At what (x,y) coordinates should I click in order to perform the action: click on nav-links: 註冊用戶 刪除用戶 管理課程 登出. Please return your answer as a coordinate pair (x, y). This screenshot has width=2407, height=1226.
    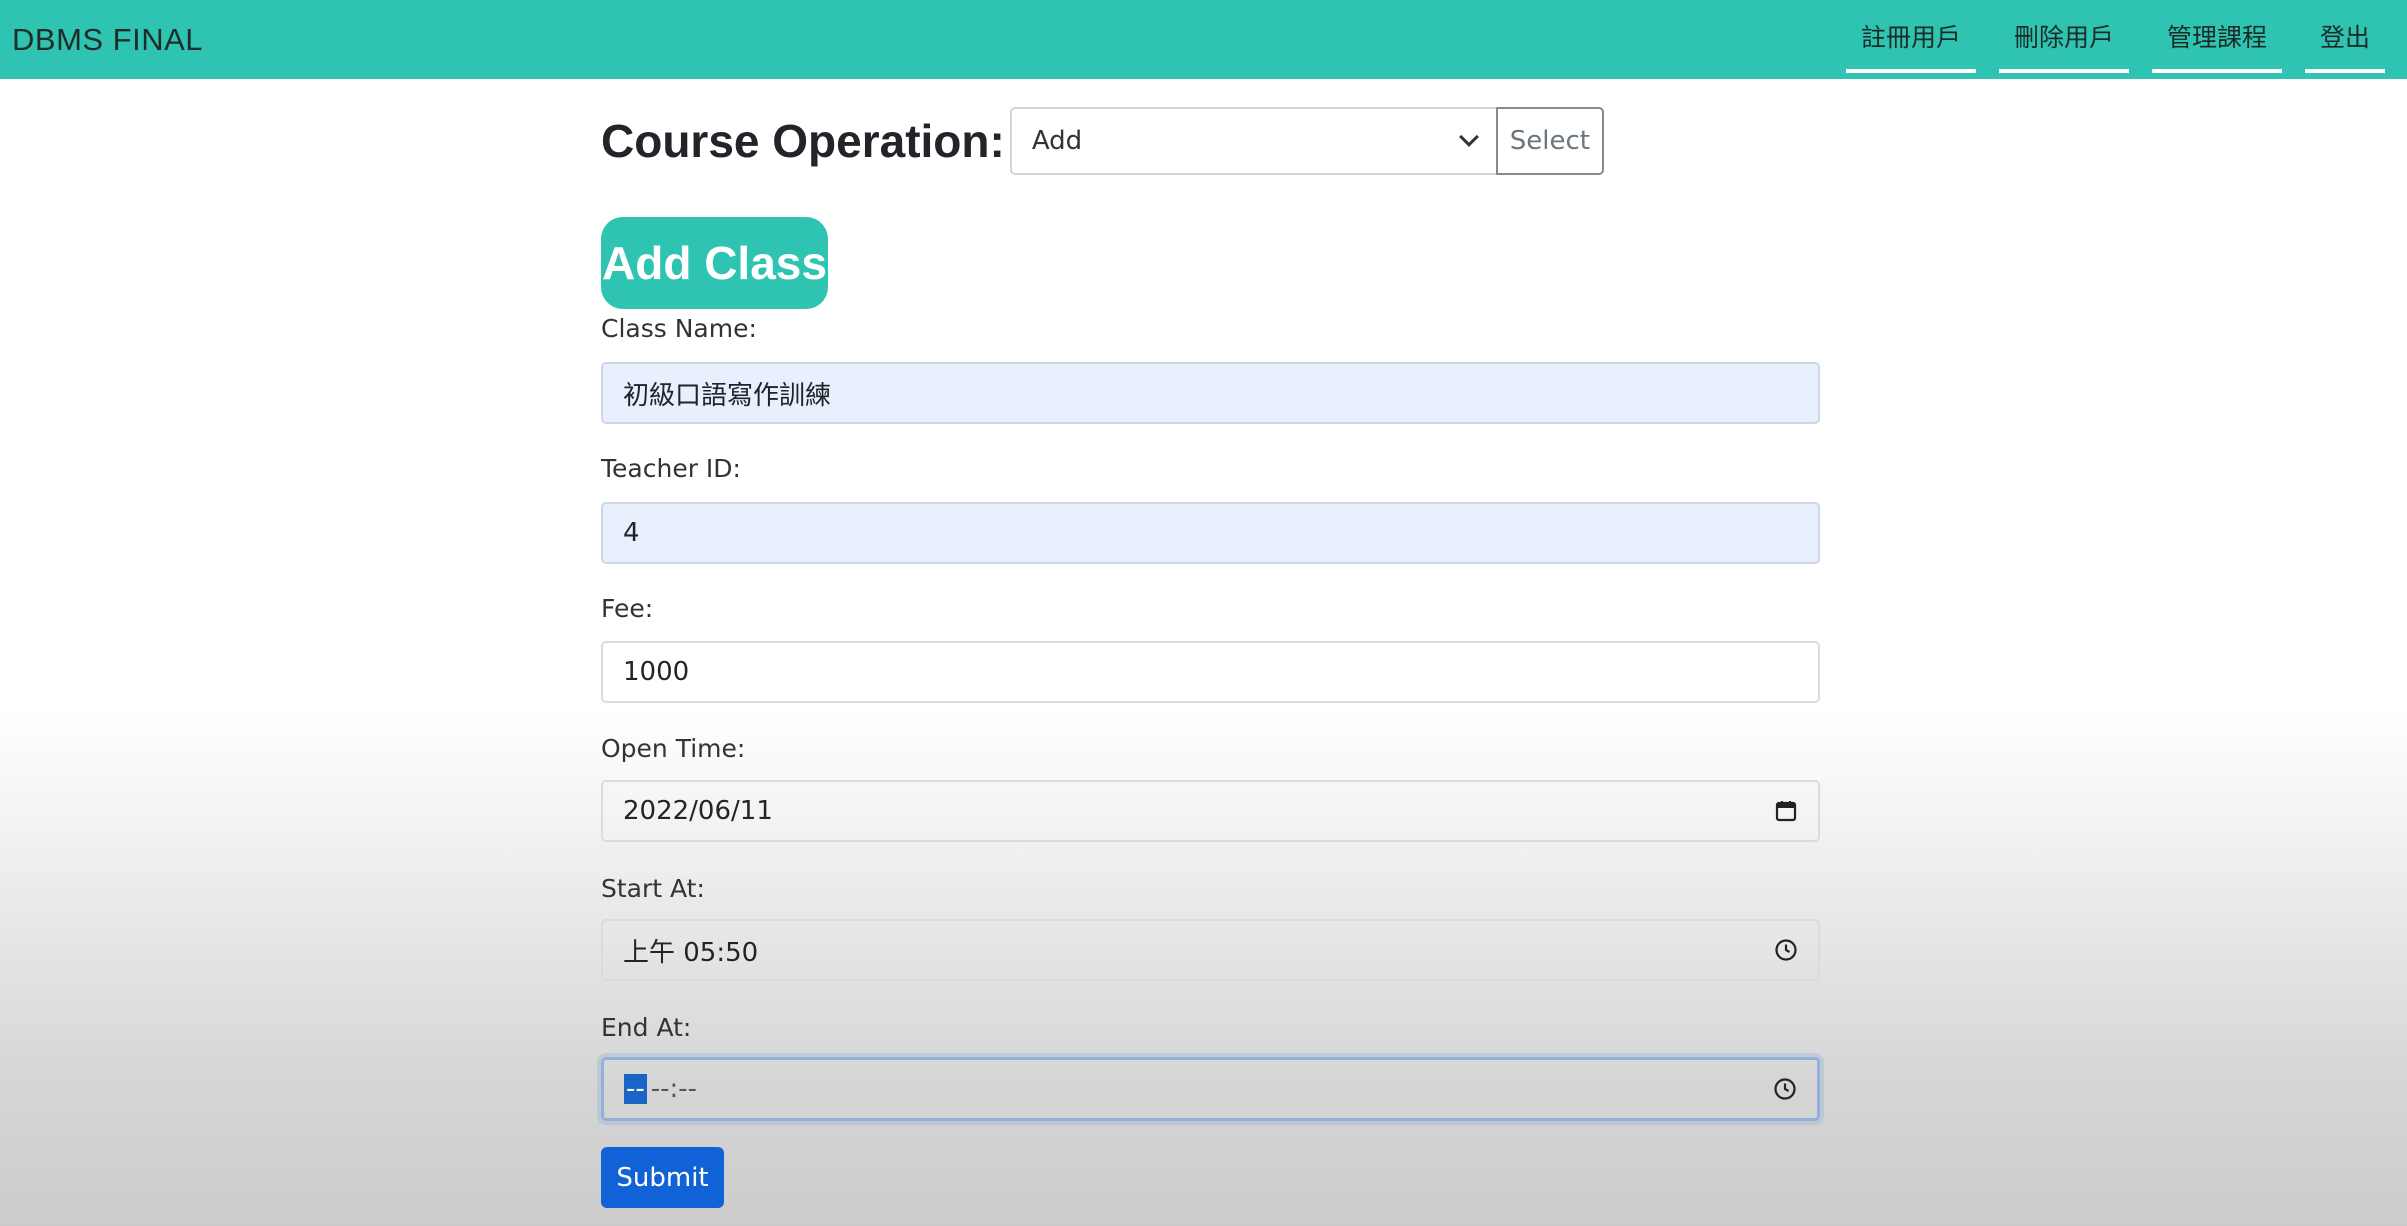
    Looking at the image, I should click on (2115, 39).